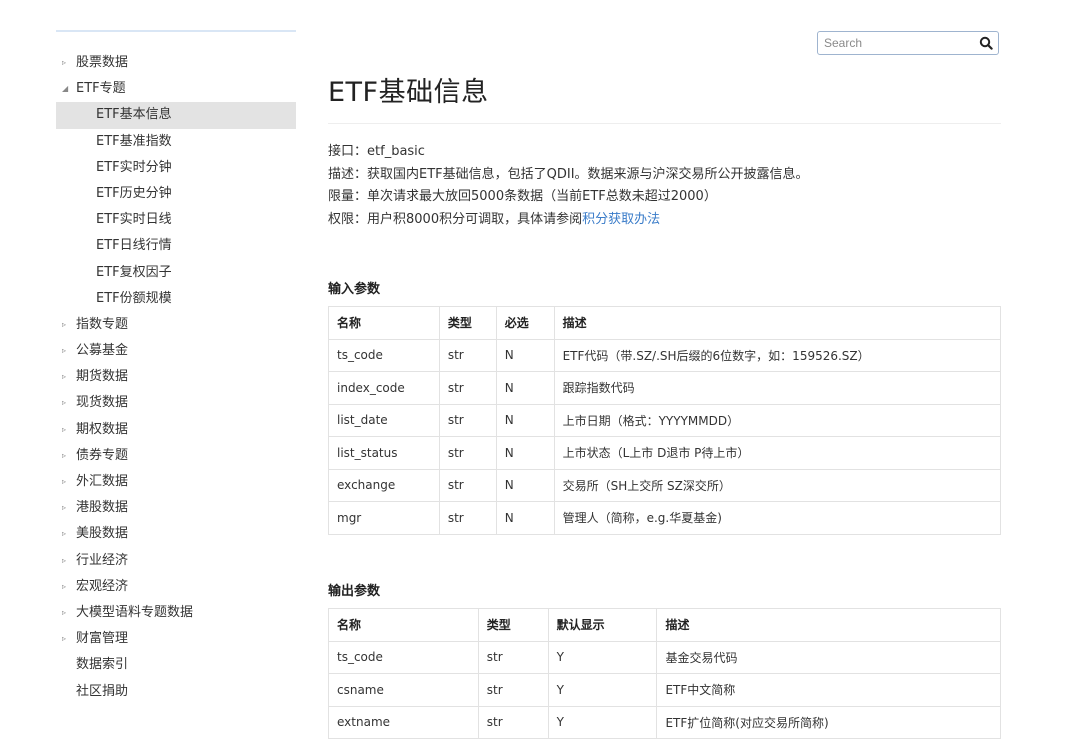 This screenshot has height=740, width=1080. I want to click on table-cell: 上市日期（格式：YYYYMMDD）, so click(777, 420).